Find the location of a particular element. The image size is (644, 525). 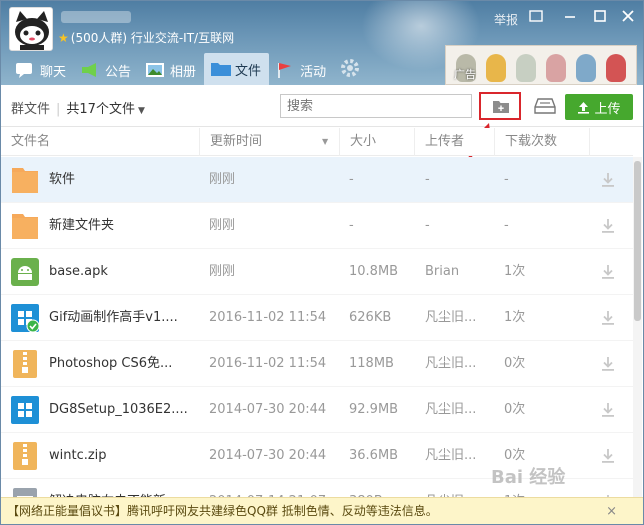

upload-label: 上传 is located at coordinates (607, 109).